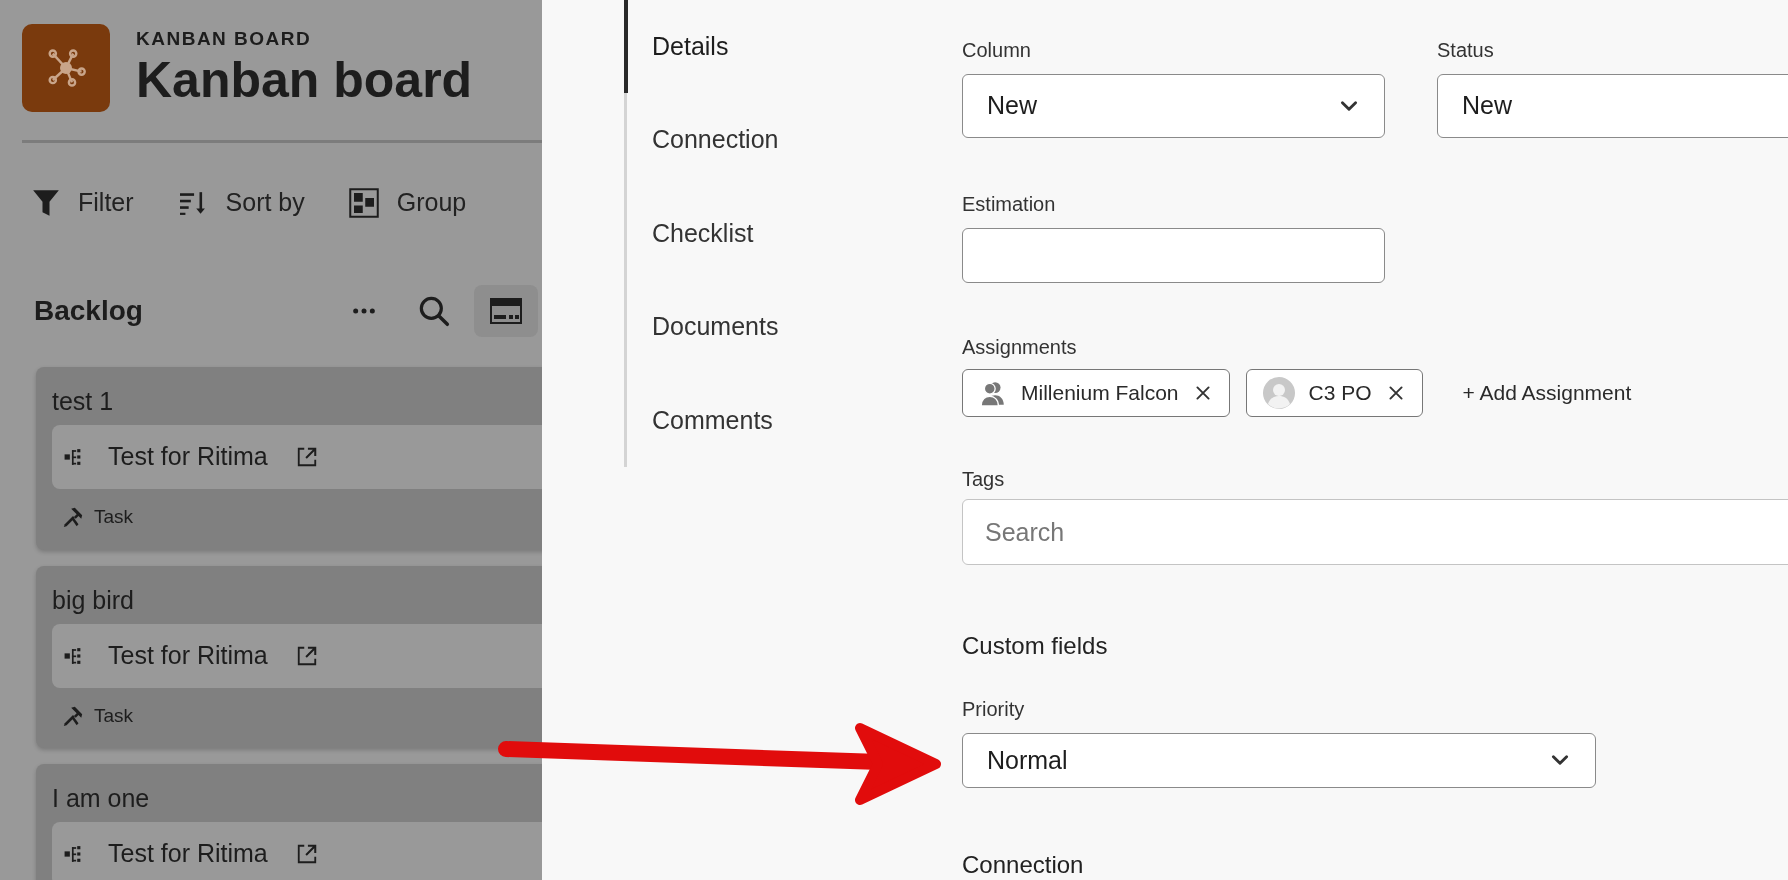 The width and height of the screenshot is (1788, 880). I want to click on section-tab: Comments, so click(793, 420).